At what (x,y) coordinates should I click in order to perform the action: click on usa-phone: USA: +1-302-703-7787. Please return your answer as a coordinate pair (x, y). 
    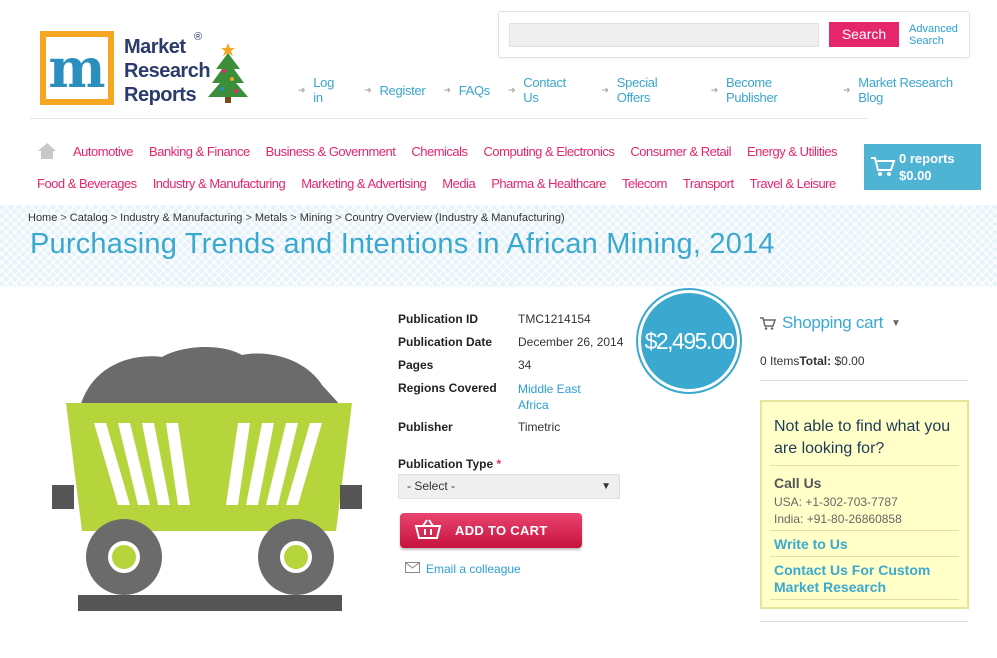
    Looking at the image, I should click on (836, 502).